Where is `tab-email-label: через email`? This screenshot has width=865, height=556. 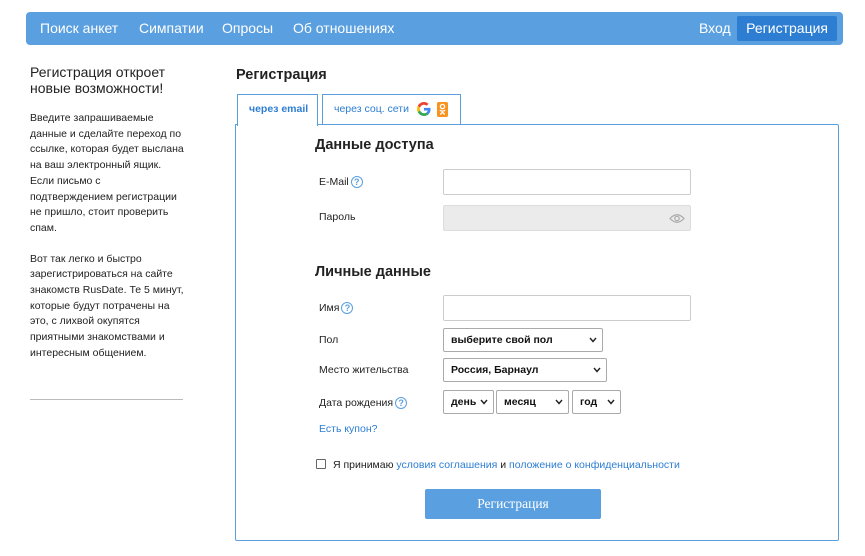 tab-email-label: через email is located at coordinates (279, 109).